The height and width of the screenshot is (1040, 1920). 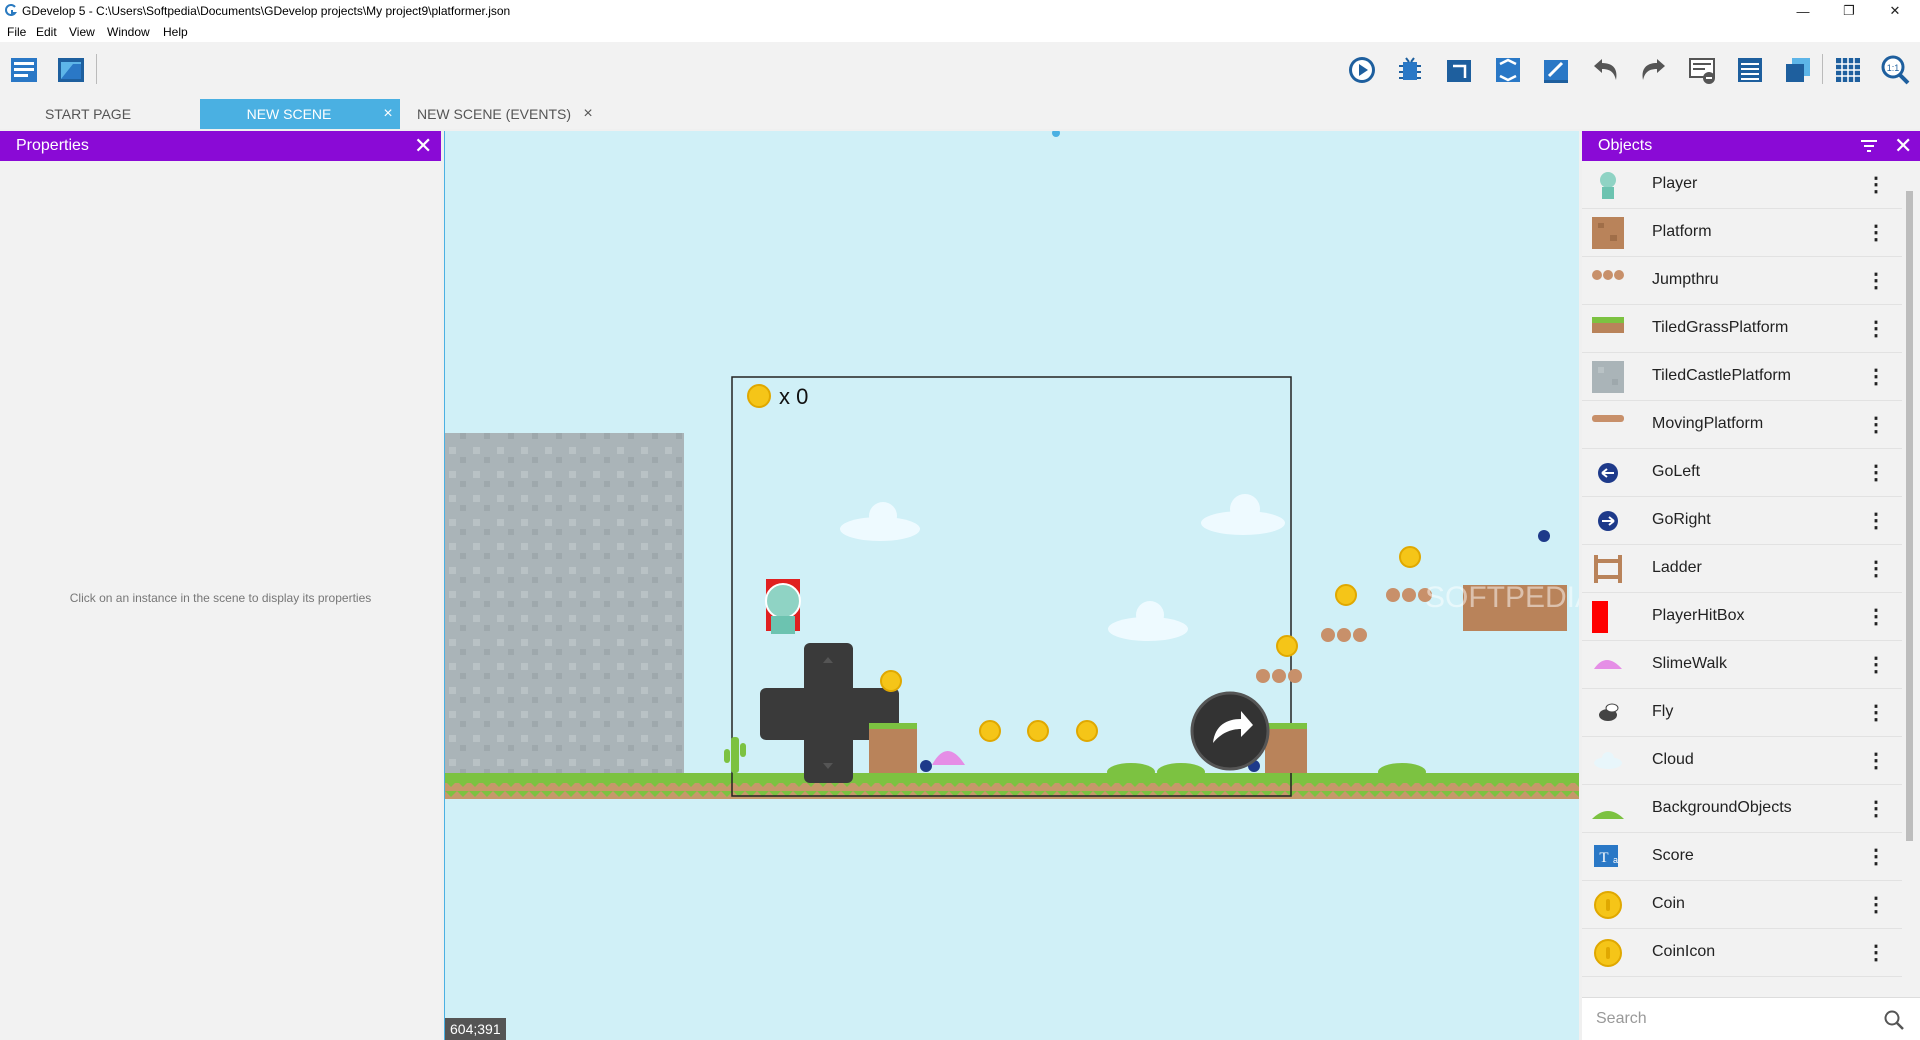 What do you see at coordinates (1742, 905) in the screenshot?
I see `list-item: Coin ⋮` at bounding box center [1742, 905].